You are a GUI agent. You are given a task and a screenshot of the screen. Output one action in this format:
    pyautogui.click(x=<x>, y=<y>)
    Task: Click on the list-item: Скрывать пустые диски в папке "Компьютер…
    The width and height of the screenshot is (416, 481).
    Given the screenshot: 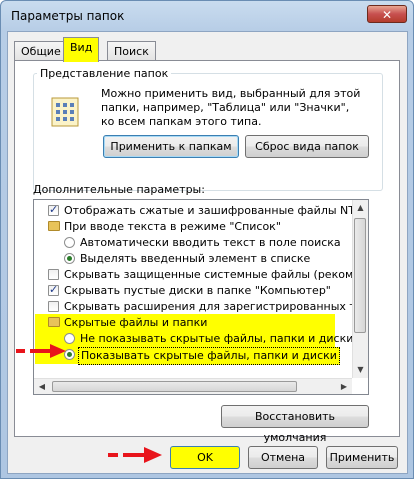 What is the action you would take?
    pyautogui.click(x=184, y=290)
    